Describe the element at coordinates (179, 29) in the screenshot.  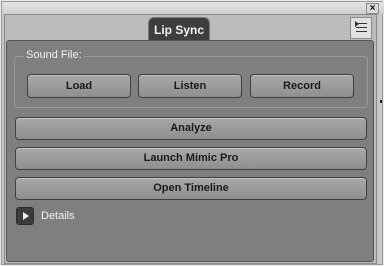
I see `tab-lip-sync: Lip Sync` at that location.